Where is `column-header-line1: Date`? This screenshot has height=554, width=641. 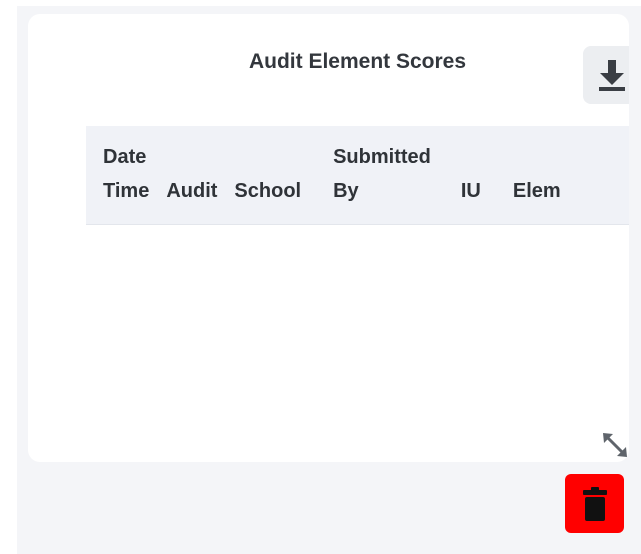 column-header-line1: Date is located at coordinates (125, 157).